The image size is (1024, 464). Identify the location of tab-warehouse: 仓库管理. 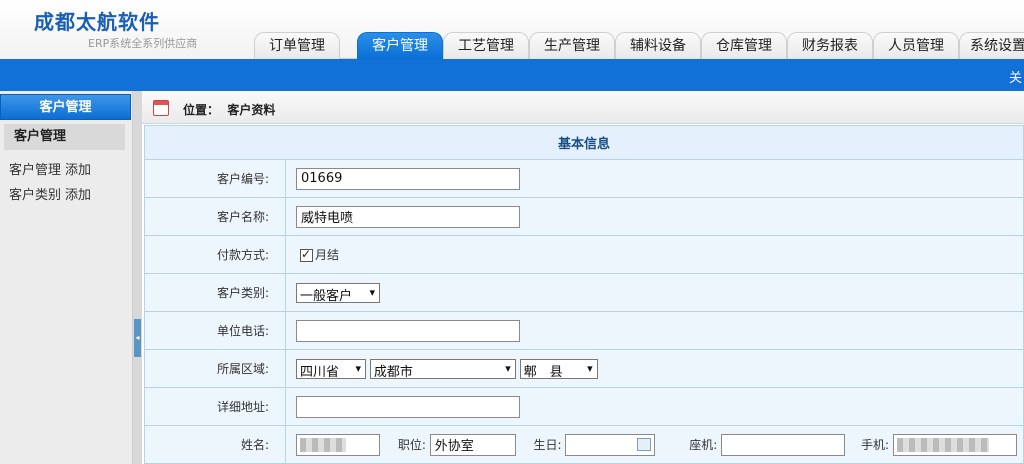
(744, 45).